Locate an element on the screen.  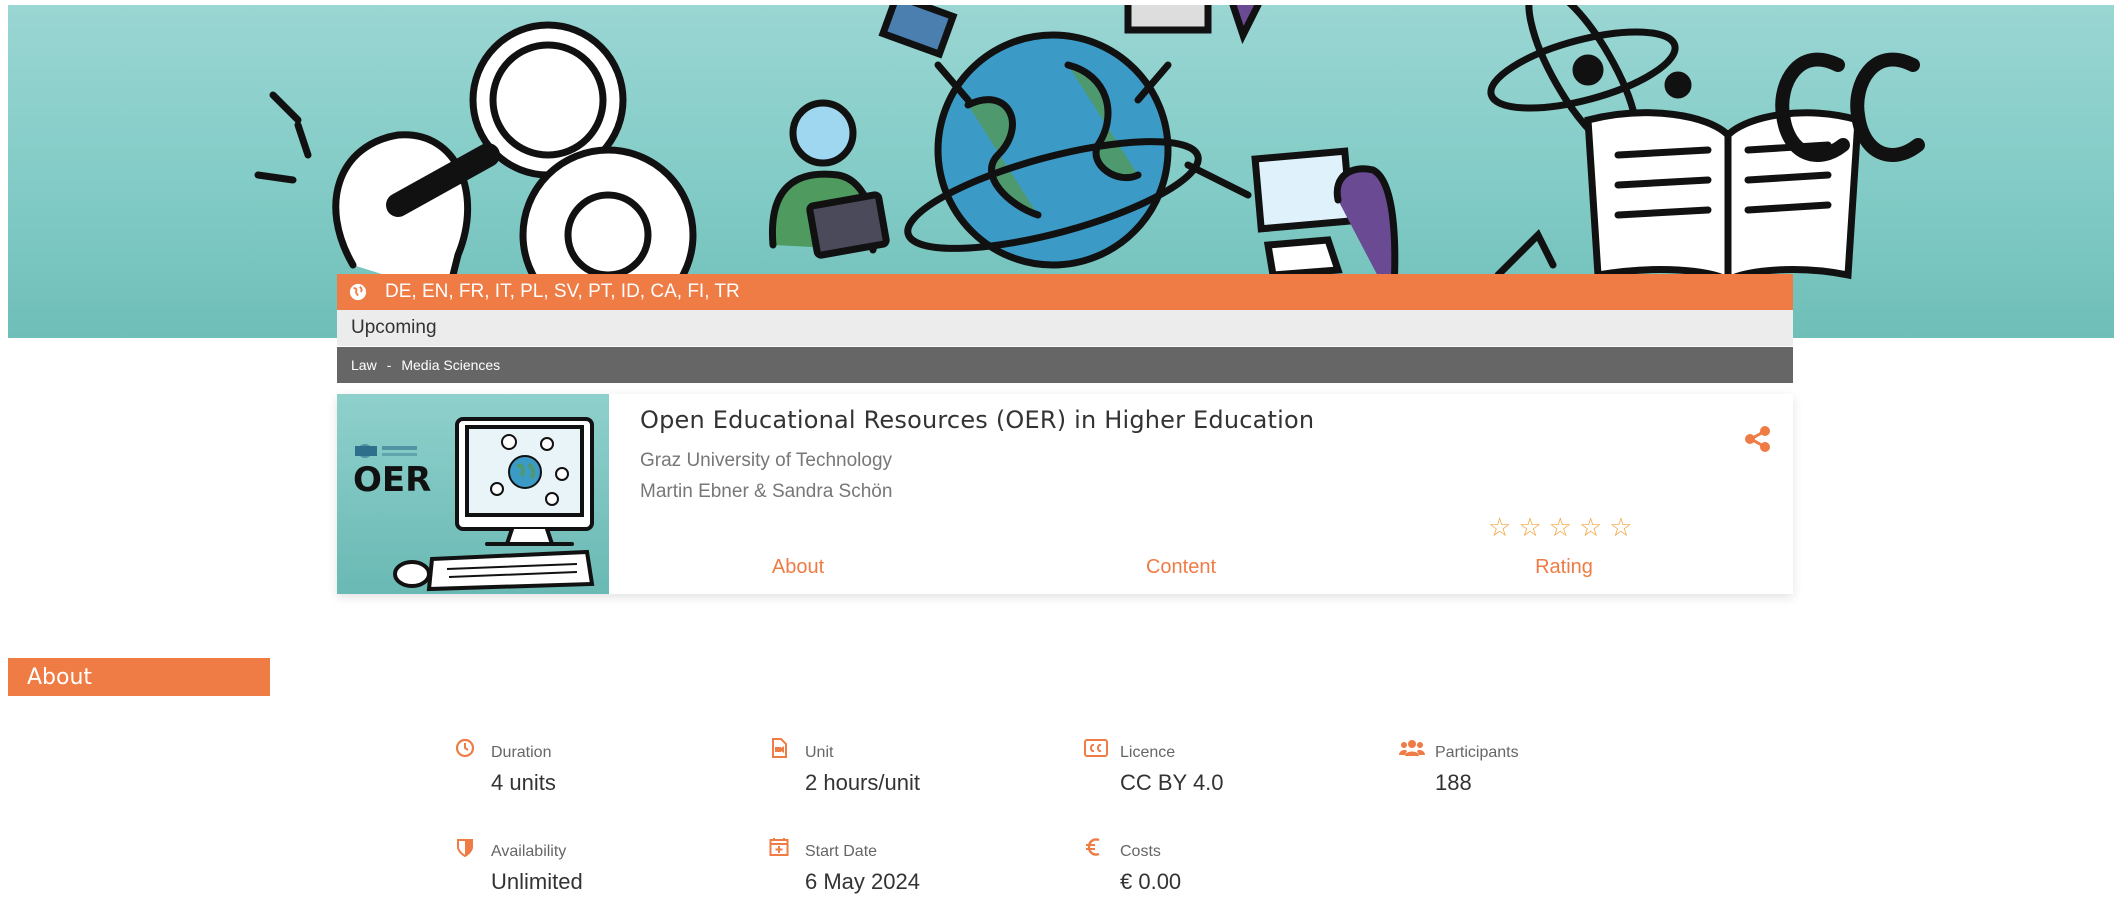
tab-about: About is located at coordinates (798, 567).